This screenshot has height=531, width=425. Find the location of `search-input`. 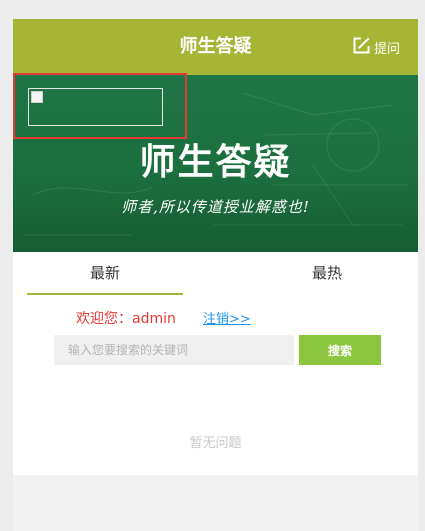

search-input is located at coordinates (174, 350).